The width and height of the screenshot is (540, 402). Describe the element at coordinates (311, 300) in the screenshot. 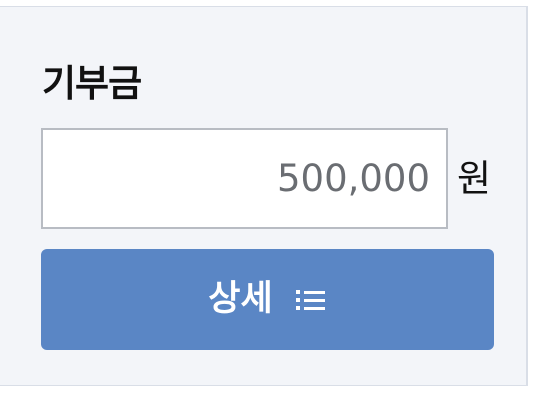

I see `list-icon` at that location.